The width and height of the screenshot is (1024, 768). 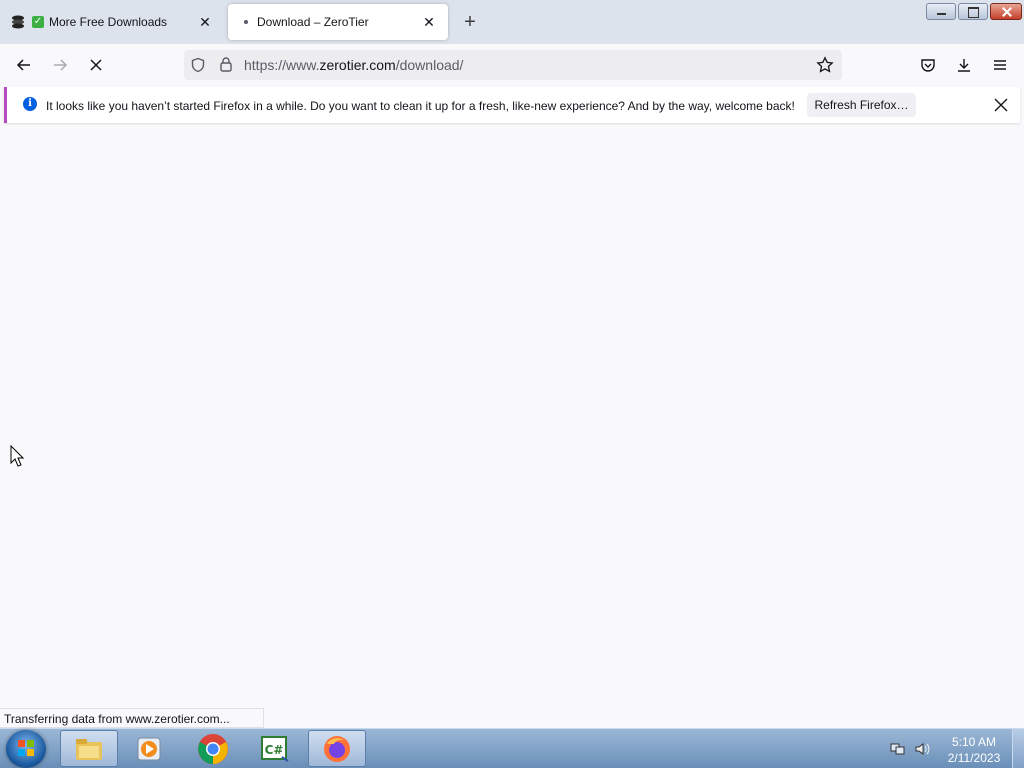 I want to click on close-notification-button, so click(x=1001, y=105).